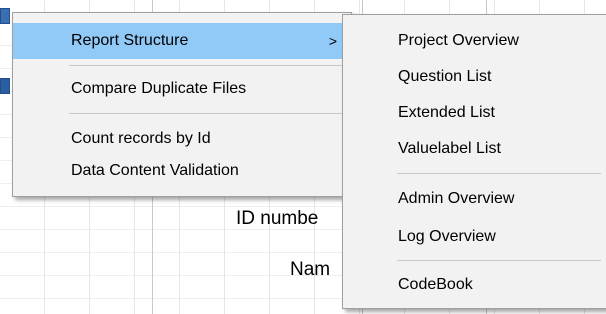  What do you see at coordinates (446, 112) in the screenshot?
I see `menu-item-label: Extended List` at bounding box center [446, 112].